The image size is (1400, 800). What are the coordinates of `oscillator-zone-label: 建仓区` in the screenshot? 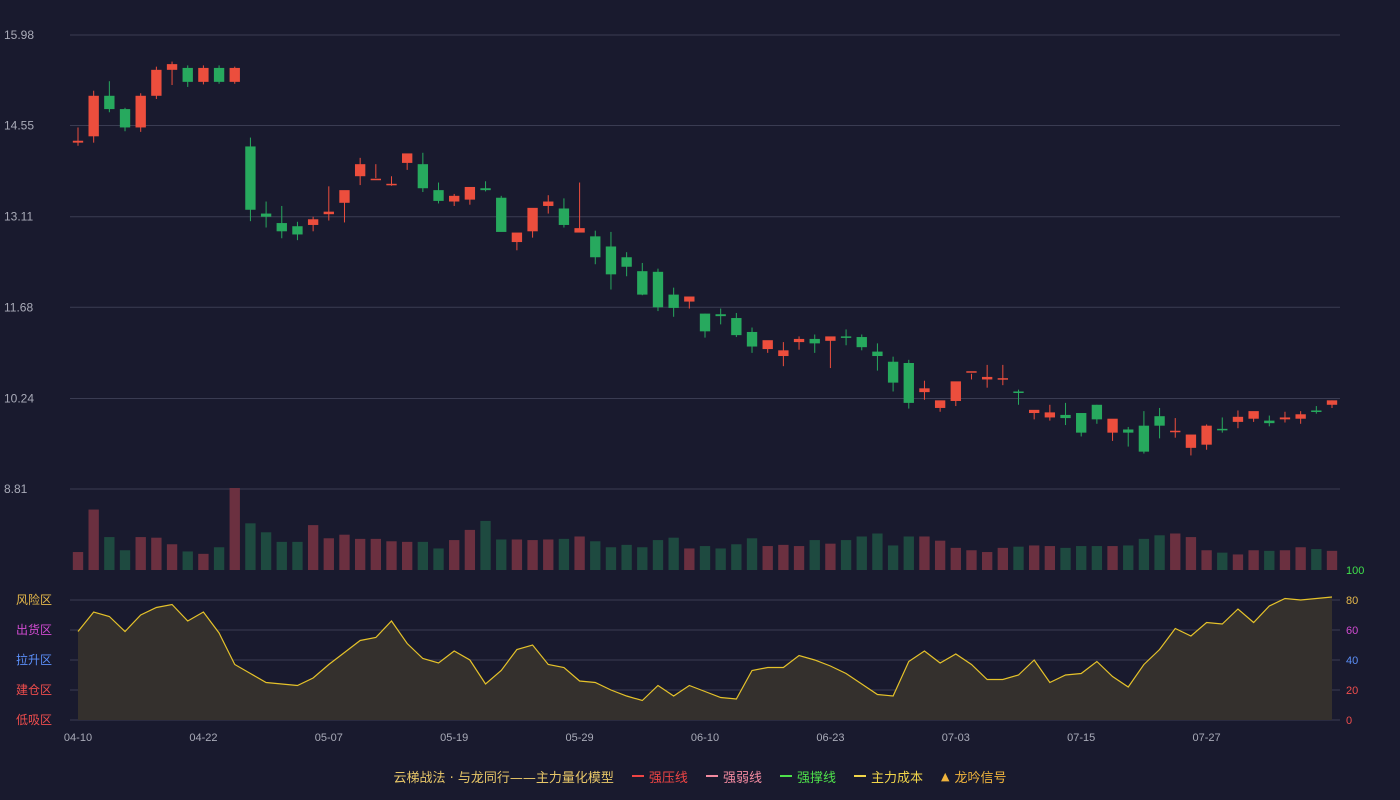 It's located at (34, 690).